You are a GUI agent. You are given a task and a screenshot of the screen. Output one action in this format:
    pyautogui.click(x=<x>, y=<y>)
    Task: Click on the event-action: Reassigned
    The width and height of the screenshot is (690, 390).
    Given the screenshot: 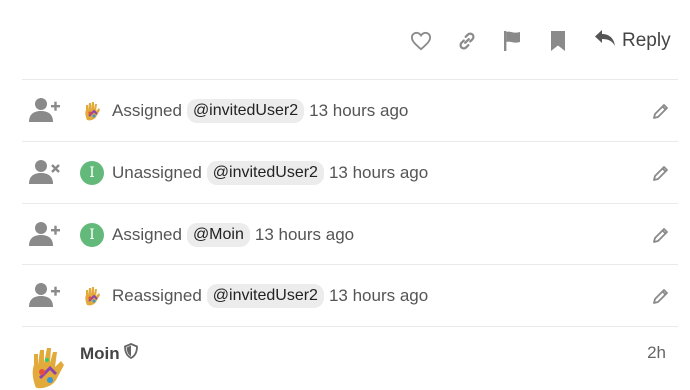 What is the action you would take?
    pyautogui.click(x=157, y=295)
    